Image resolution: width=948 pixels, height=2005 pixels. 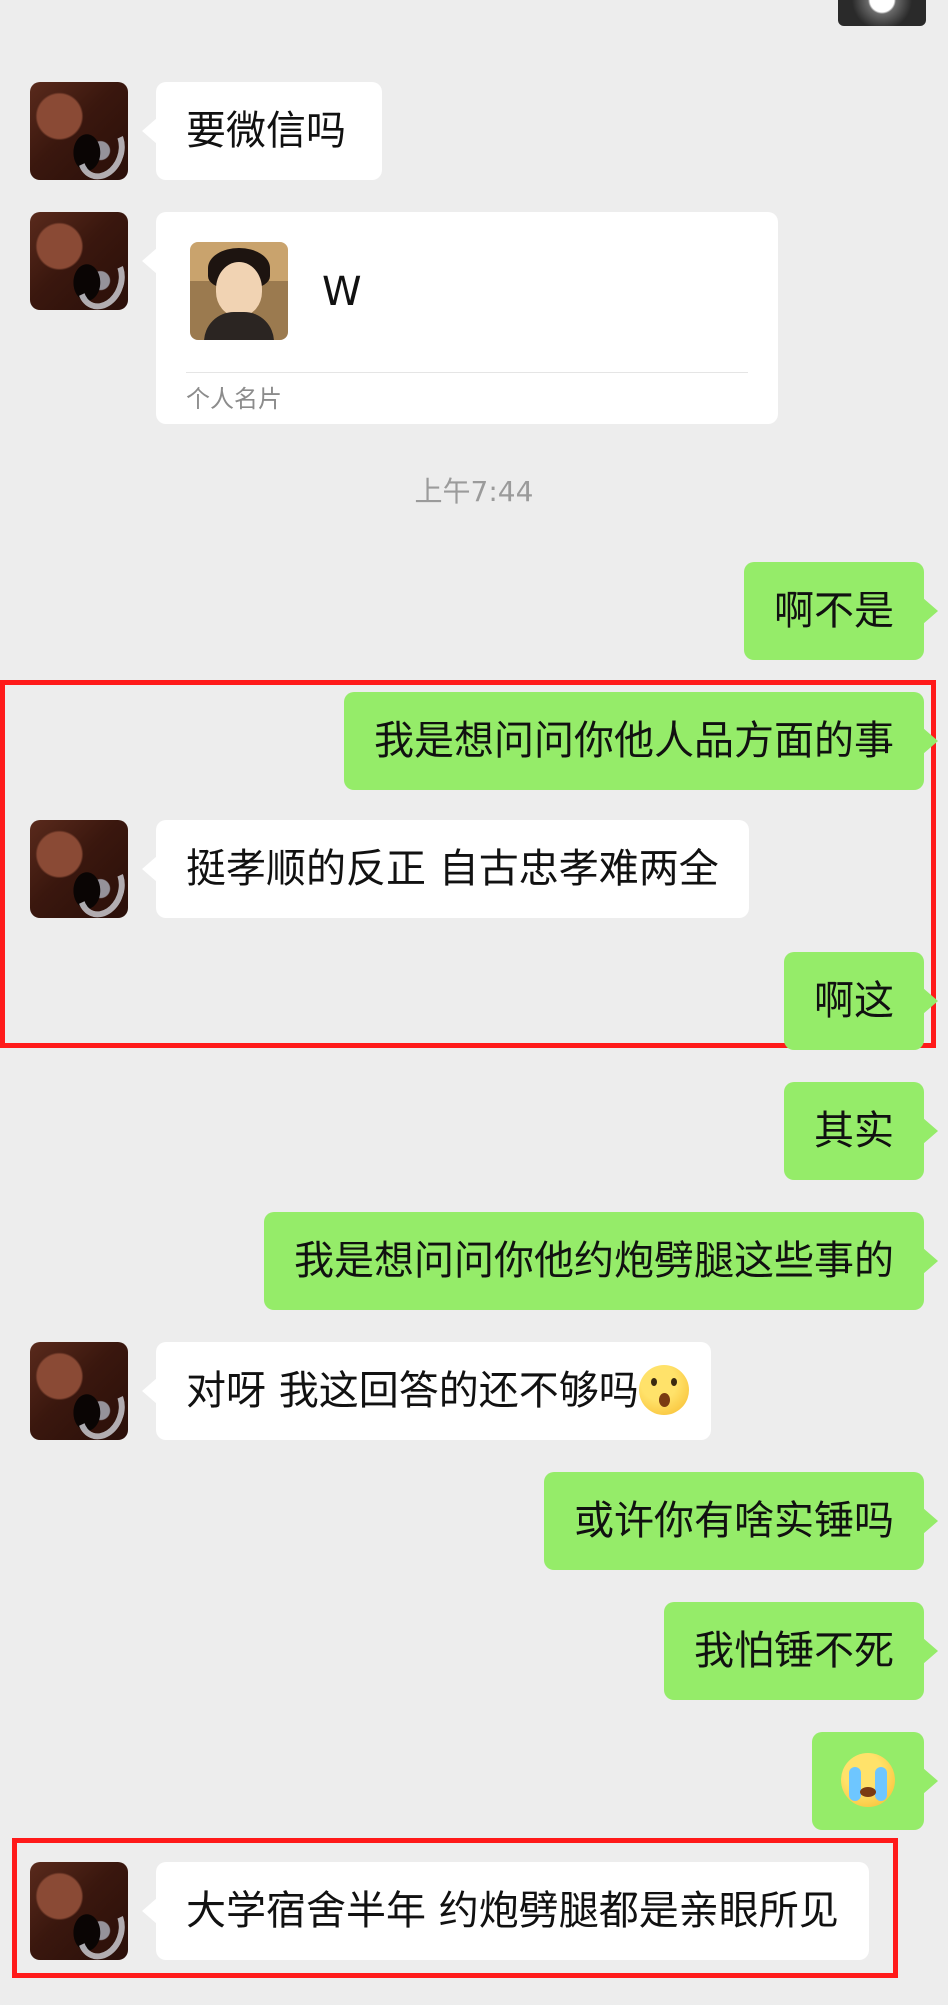 I want to click on message-text: 啊这, so click(x=854, y=1001).